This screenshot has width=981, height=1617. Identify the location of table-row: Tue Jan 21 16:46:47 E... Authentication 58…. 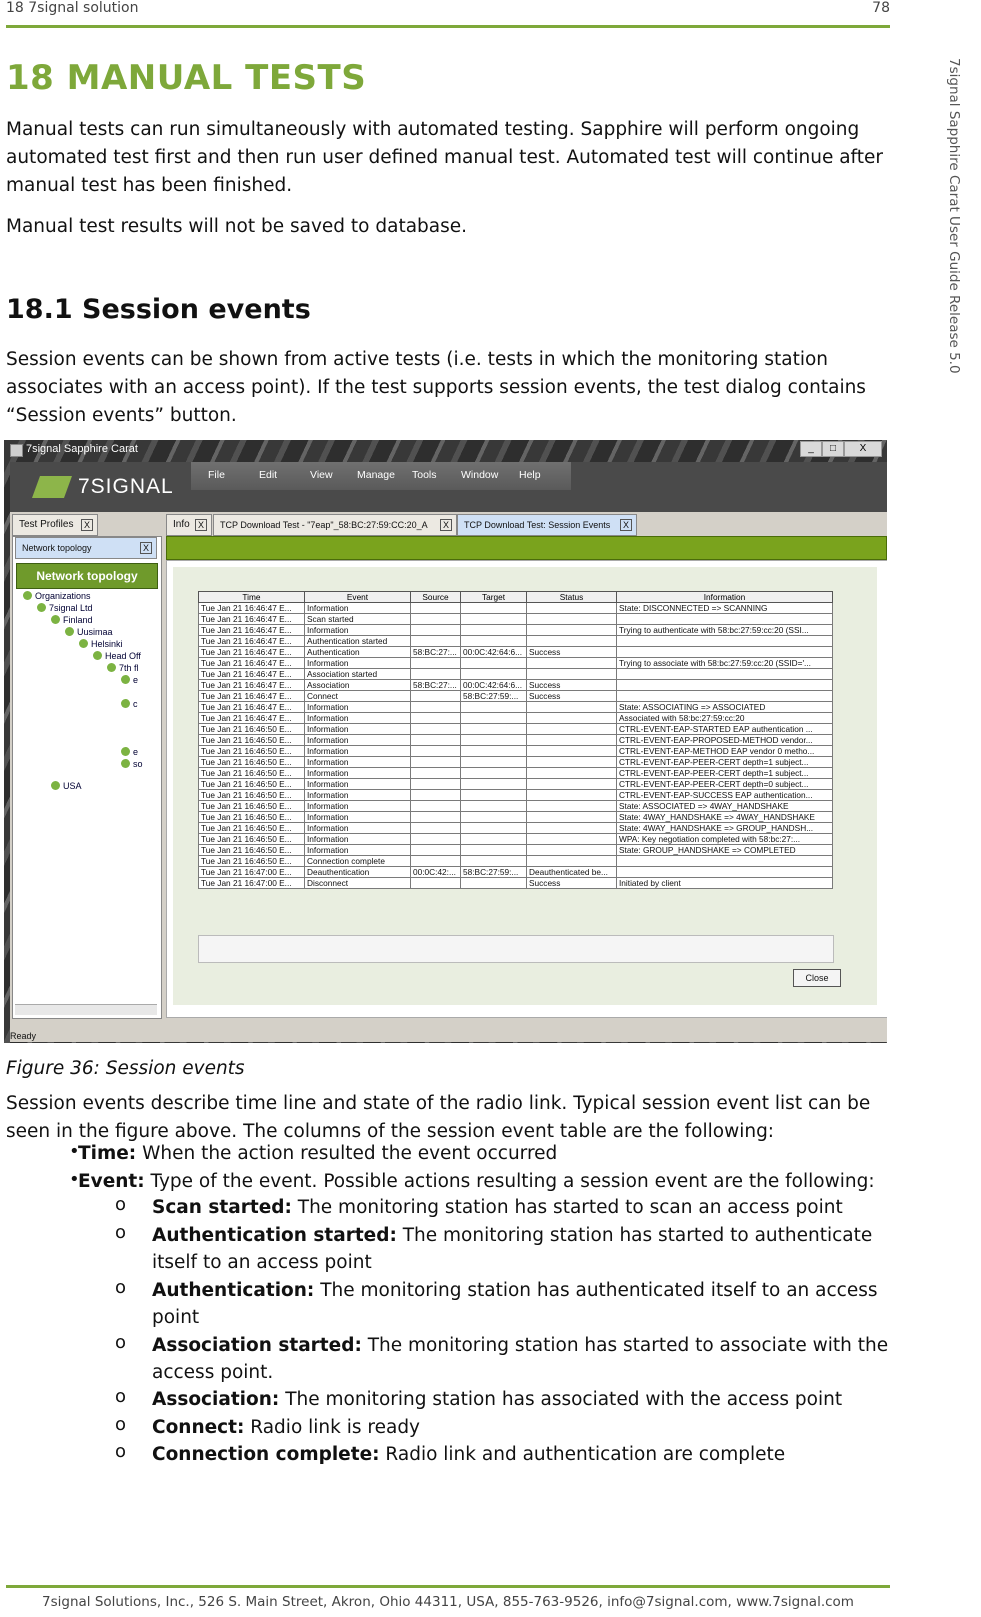
(515, 652).